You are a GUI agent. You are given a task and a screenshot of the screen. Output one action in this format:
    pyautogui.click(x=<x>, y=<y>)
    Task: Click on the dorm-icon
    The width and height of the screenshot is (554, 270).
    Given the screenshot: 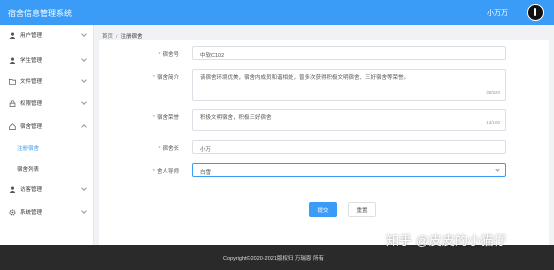 What is the action you would take?
    pyautogui.click(x=12, y=126)
    